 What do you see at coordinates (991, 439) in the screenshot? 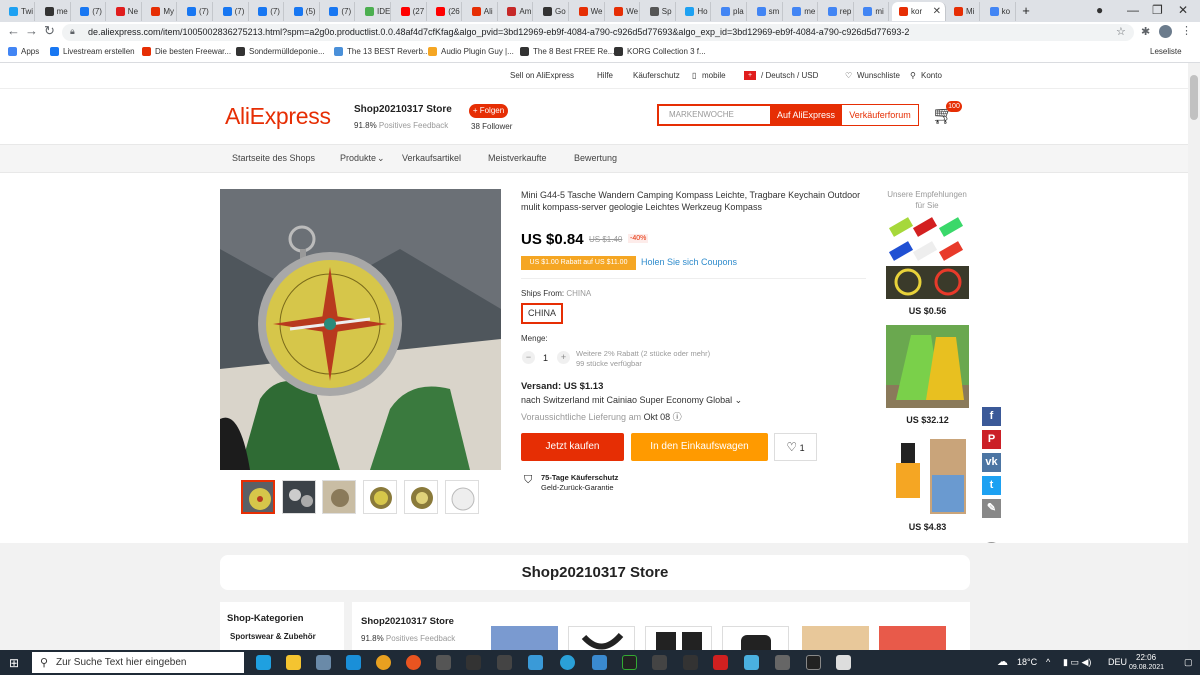
I see `pinterest-icon: P` at bounding box center [991, 439].